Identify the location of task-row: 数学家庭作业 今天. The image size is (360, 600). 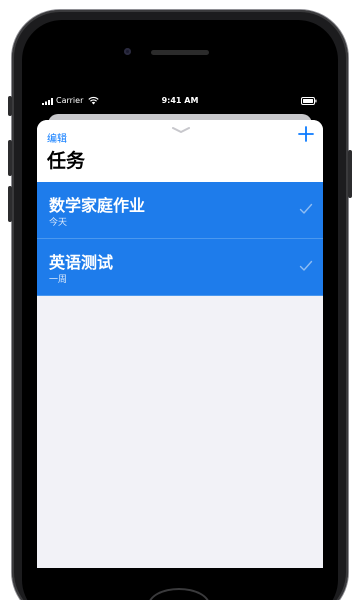
(180, 210).